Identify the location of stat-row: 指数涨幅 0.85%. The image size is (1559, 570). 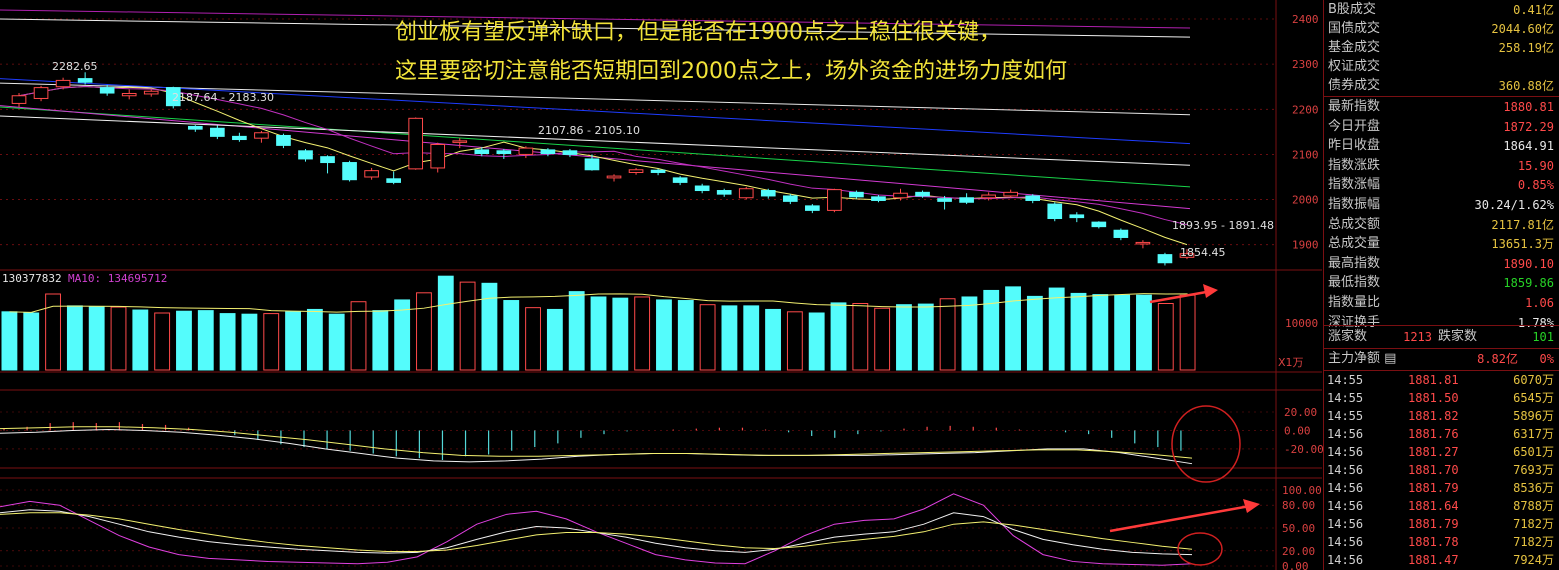
(1441, 185).